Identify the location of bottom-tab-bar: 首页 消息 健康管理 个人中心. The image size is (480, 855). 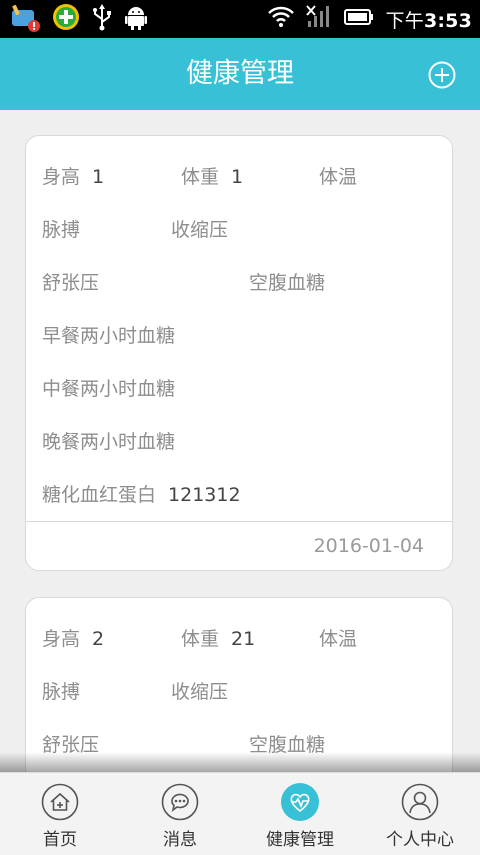
(240, 813).